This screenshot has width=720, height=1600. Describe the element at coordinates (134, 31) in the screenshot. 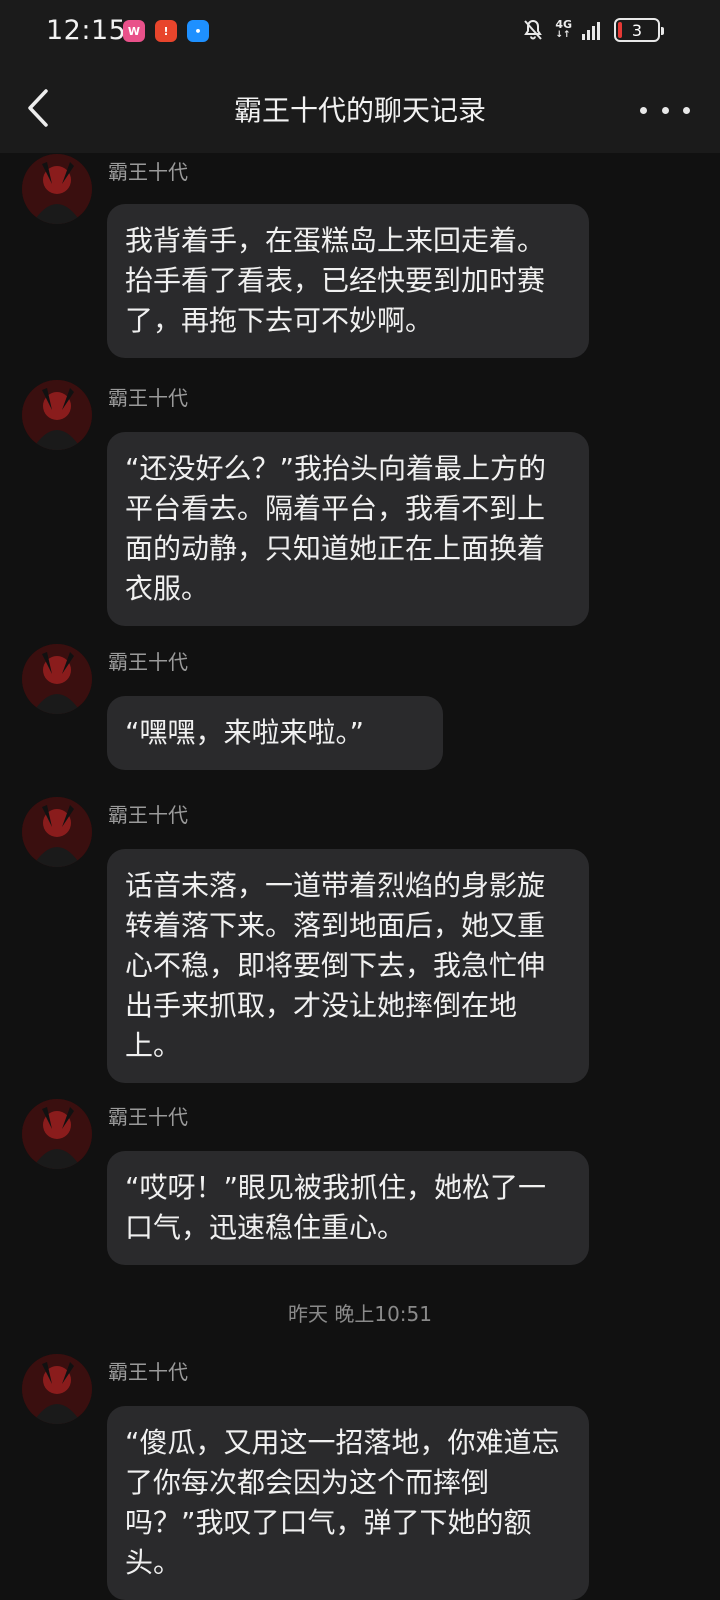

I see `weibo-icon: W` at that location.